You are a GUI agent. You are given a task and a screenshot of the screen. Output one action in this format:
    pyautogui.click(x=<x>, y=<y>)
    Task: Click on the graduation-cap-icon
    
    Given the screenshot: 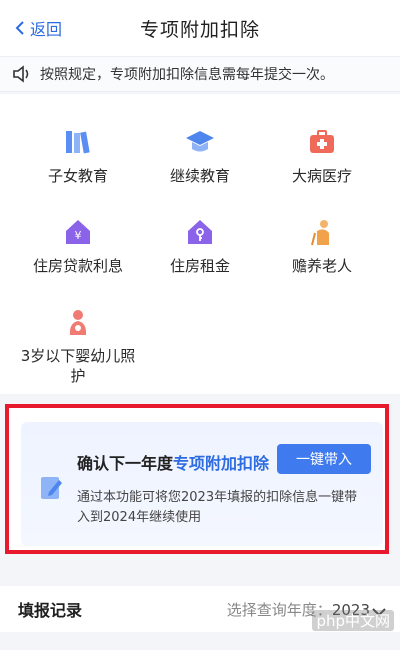 What is the action you would take?
    pyautogui.click(x=200, y=142)
    